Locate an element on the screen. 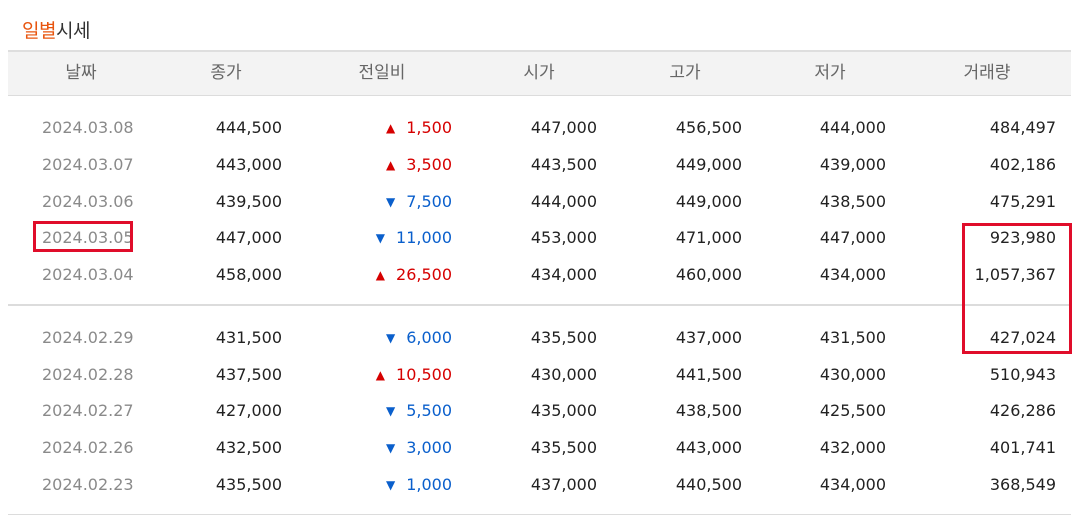 The image size is (1087, 527). cell-high: 460,000 is located at coordinates (708, 274).